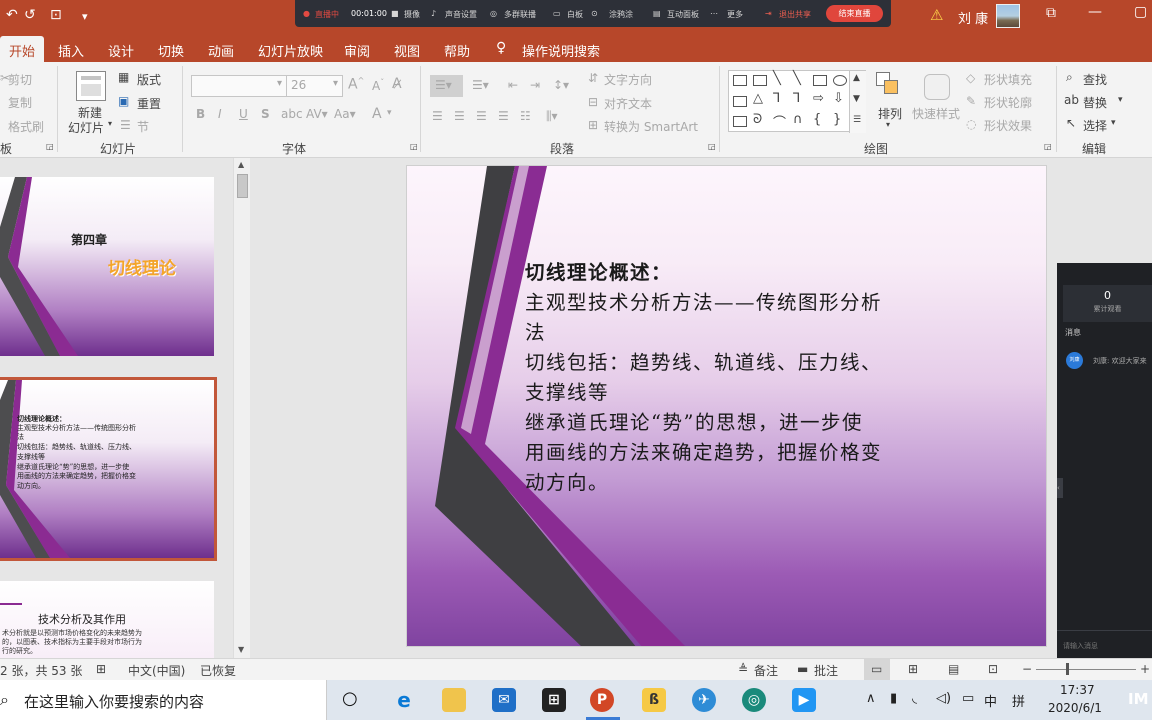 This screenshot has height=720, width=1152. Describe the element at coordinates (26, 126) in the screenshot. I see `format-painter-button: 格式刷` at that location.